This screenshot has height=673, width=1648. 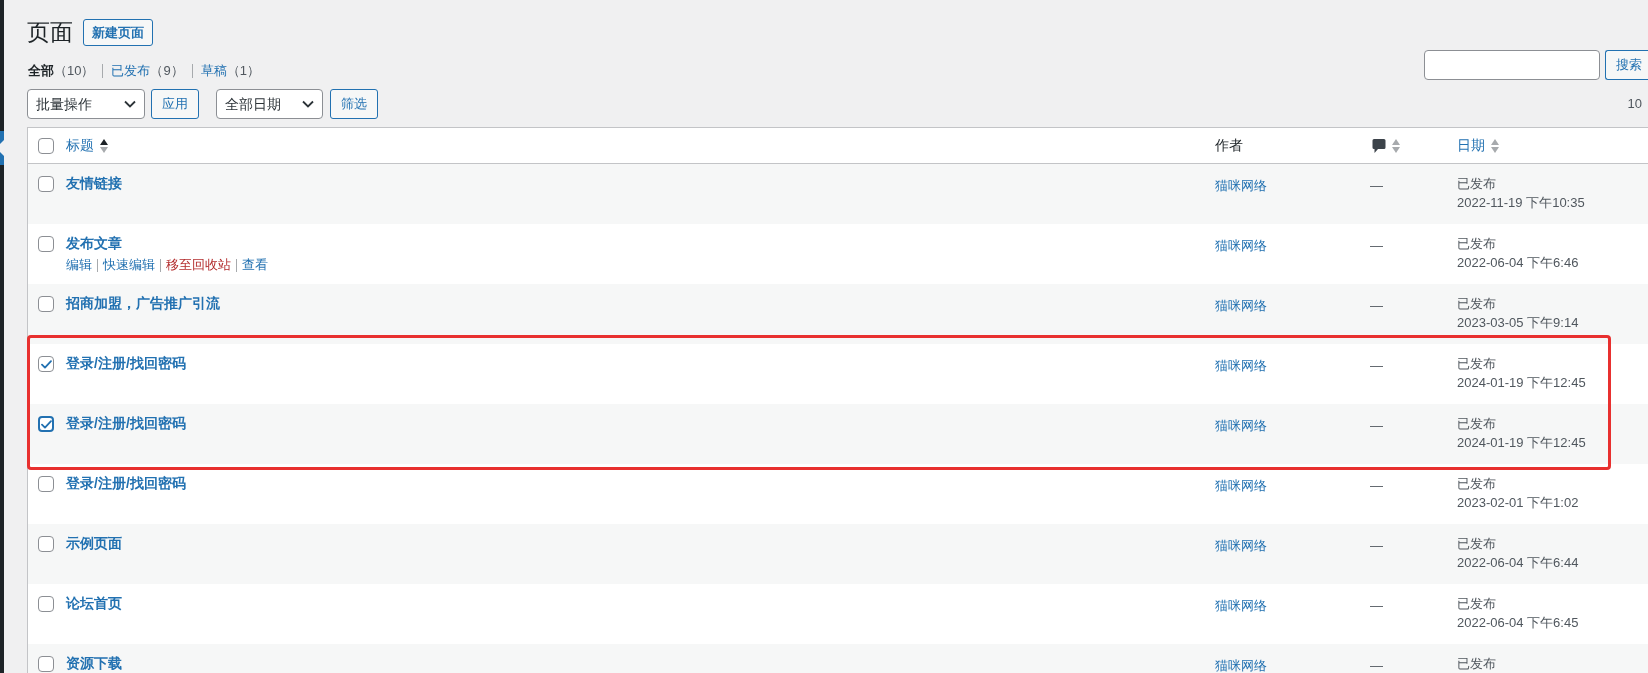 What do you see at coordinates (46, 145) in the screenshot?
I see `select-all-checkbox` at bounding box center [46, 145].